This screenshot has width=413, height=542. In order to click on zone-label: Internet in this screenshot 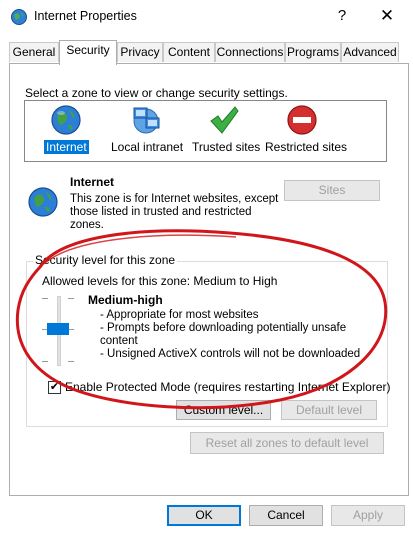, I will do `click(66, 147)`.